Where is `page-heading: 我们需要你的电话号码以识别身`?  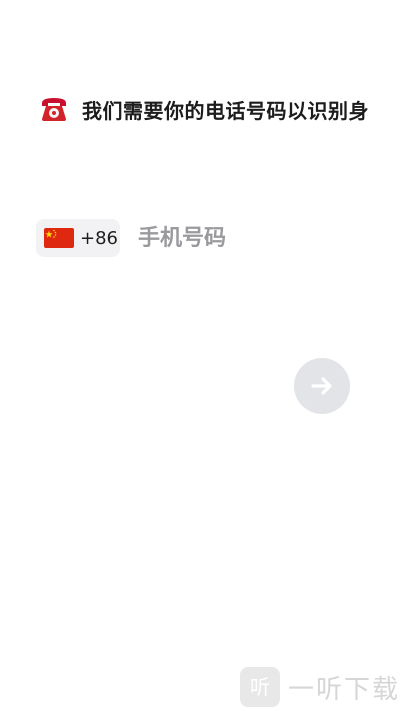
page-heading: 我们需要你的电话号码以识别身 is located at coordinates (204, 109).